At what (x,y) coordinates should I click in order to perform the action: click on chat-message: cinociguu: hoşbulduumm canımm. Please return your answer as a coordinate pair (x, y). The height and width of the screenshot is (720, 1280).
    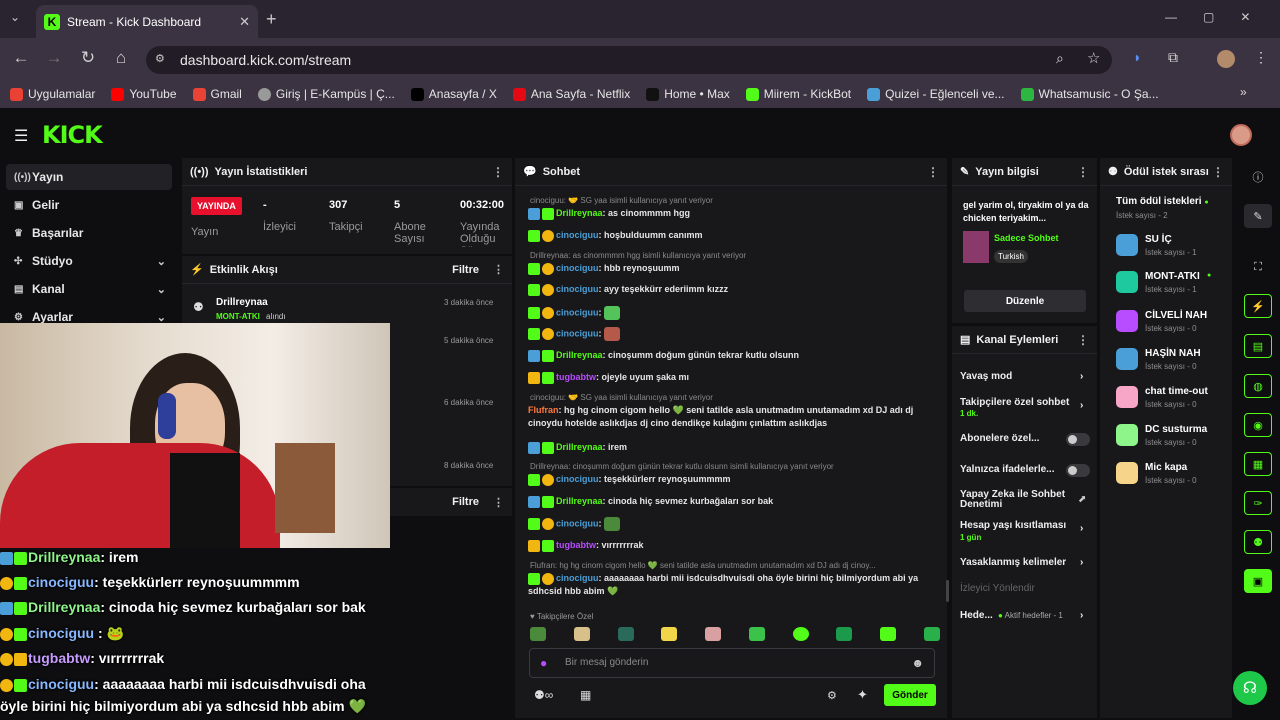
    Looking at the image, I should click on (733, 235).